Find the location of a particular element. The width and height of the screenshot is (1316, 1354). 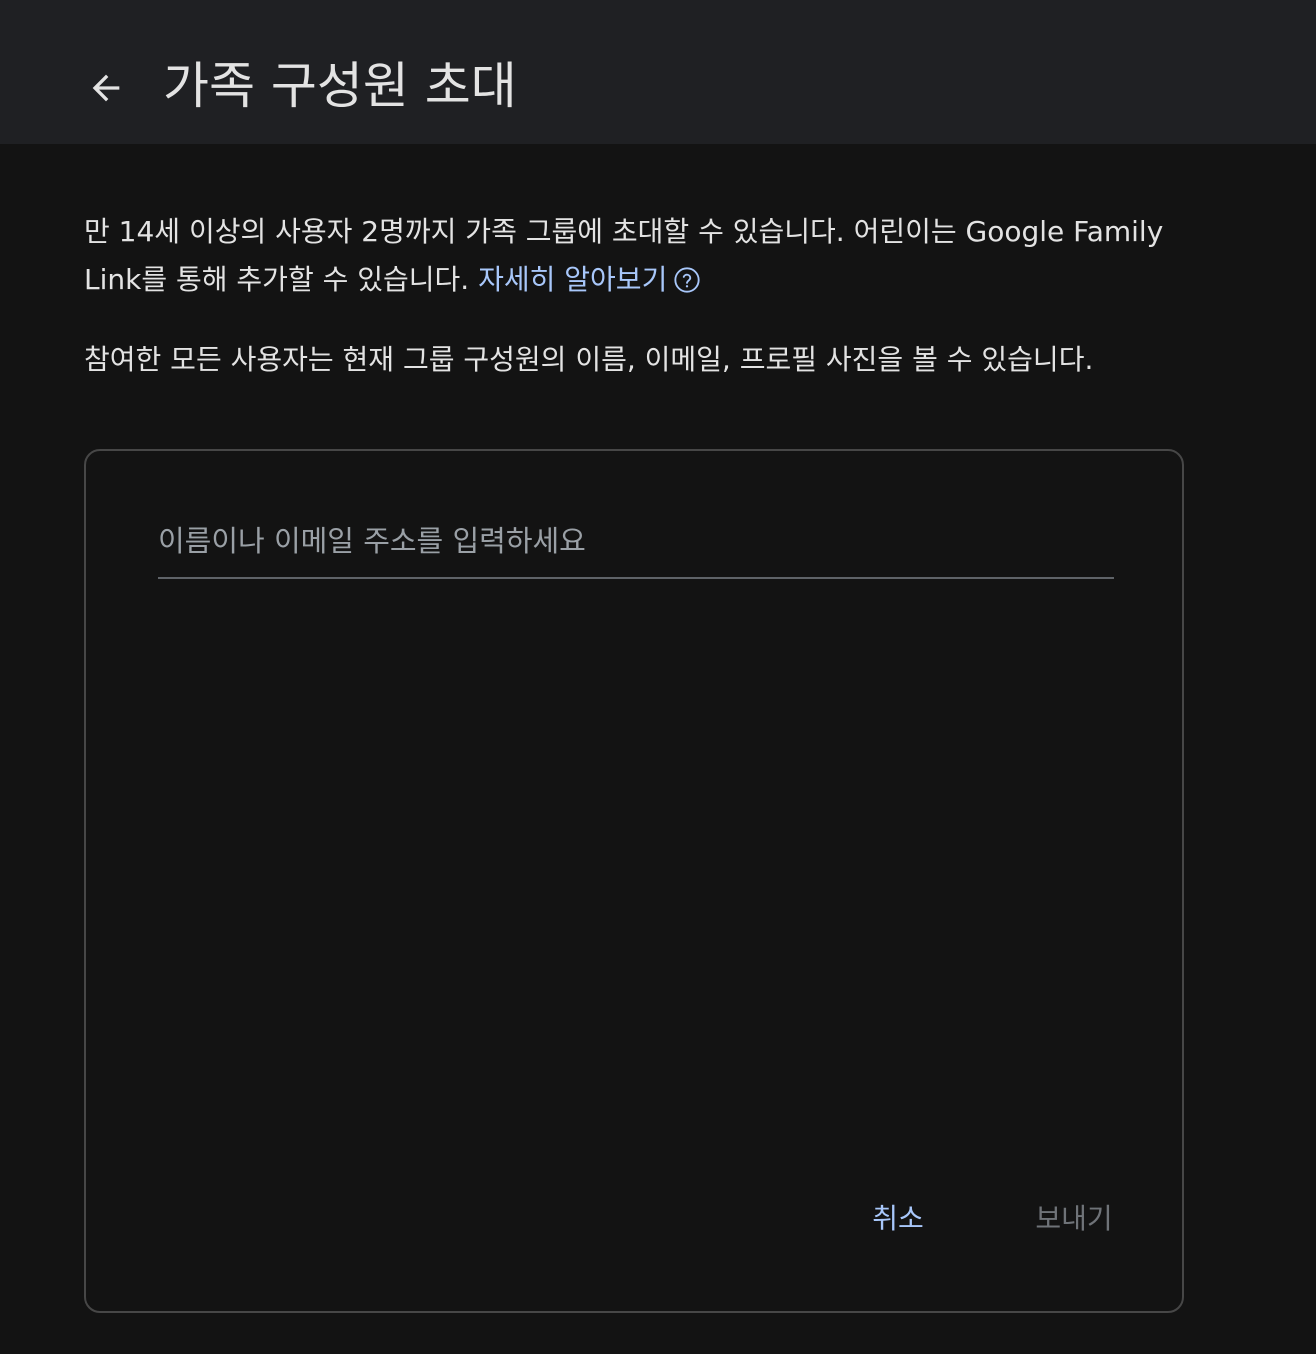

app-header: 가족 구성원 초대 is located at coordinates (658, 72).